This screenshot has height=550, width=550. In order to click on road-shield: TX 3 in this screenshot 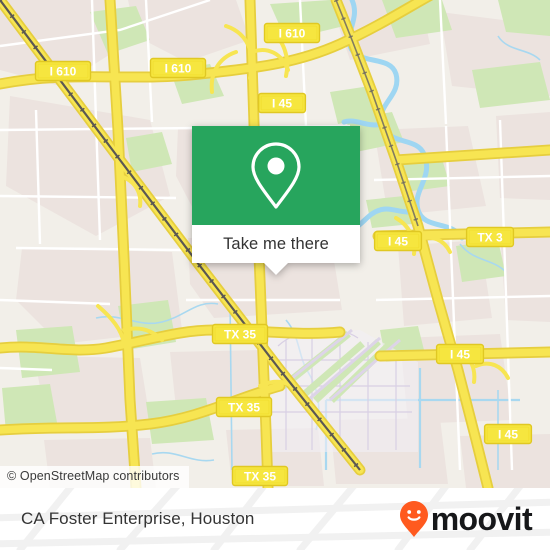, I will do `click(490, 237)`.